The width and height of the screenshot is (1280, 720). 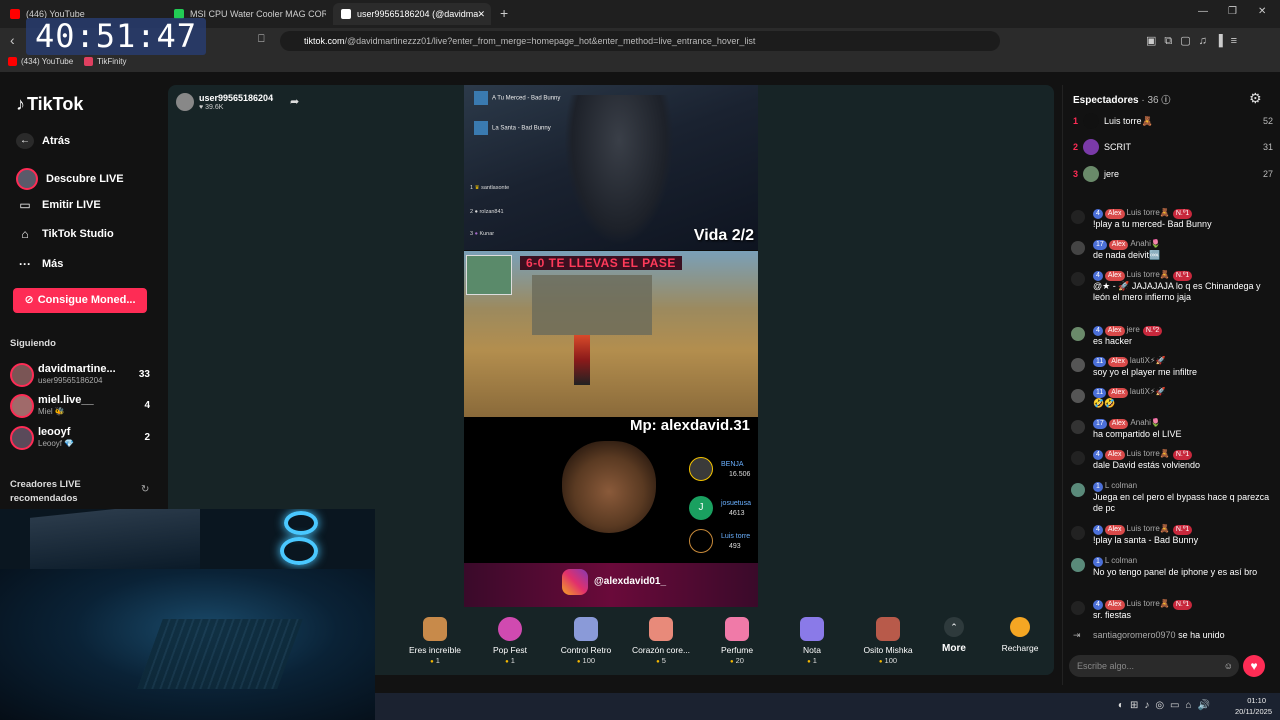 What do you see at coordinates (517, 98) in the screenshot?
I see `song-item: A Tu Merced - Bad Bunny` at bounding box center [517, 98].